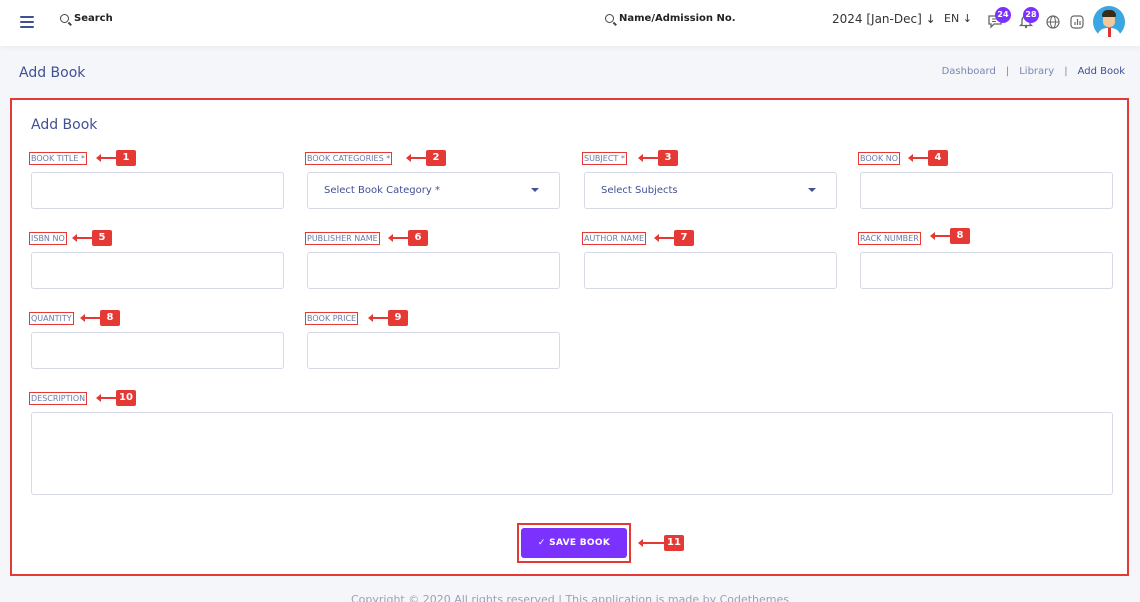  I want to click on label-book-no: BOOK NO, so click(879, 158).